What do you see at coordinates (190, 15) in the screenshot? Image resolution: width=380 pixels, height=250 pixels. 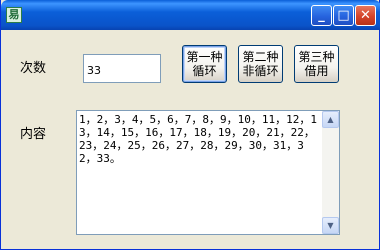 I see `title-bar: 易 _ □ ✕` at bounding box center [190, 15].